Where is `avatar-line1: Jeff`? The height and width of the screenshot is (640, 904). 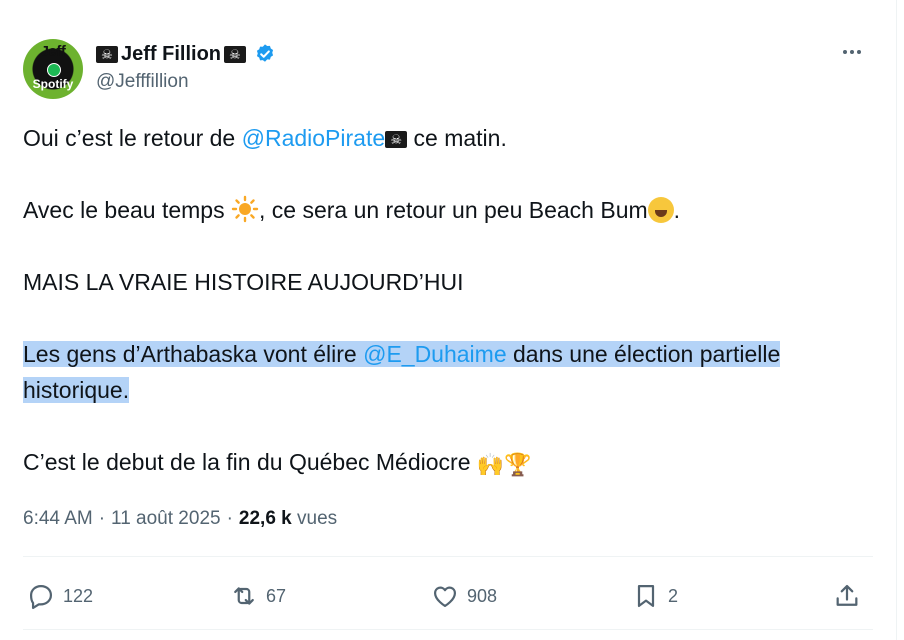
avatar-line1: Jeff is located at coordinates (53, 51).